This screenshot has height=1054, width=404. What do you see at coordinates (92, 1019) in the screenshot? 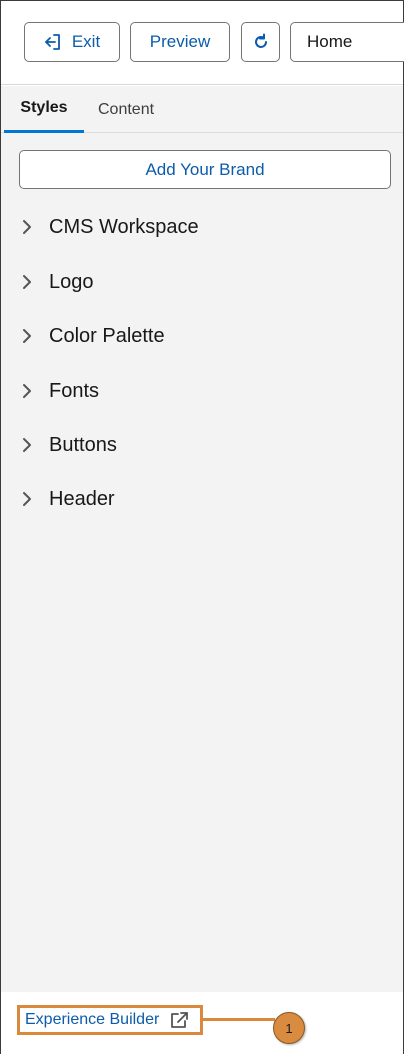
I see `experience-builder-label: Experience Builder` at bounding box center [92, 1019].